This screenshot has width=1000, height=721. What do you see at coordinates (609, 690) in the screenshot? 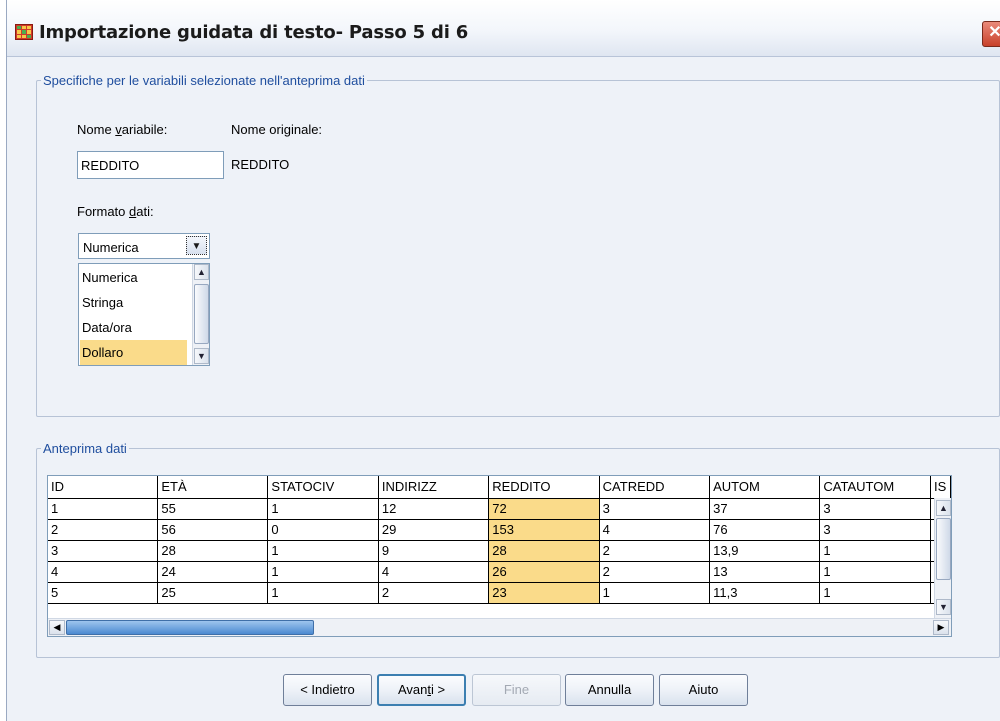
I see `cancel-button: Annulla` at bounding box center [609, 690].